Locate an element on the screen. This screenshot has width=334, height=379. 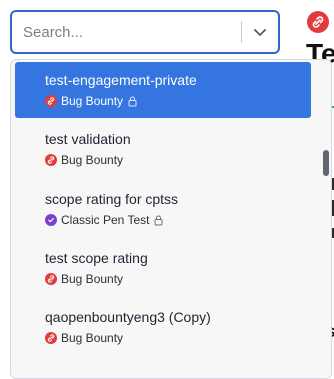
app-logo-icon is located at coordinates (318, 22).